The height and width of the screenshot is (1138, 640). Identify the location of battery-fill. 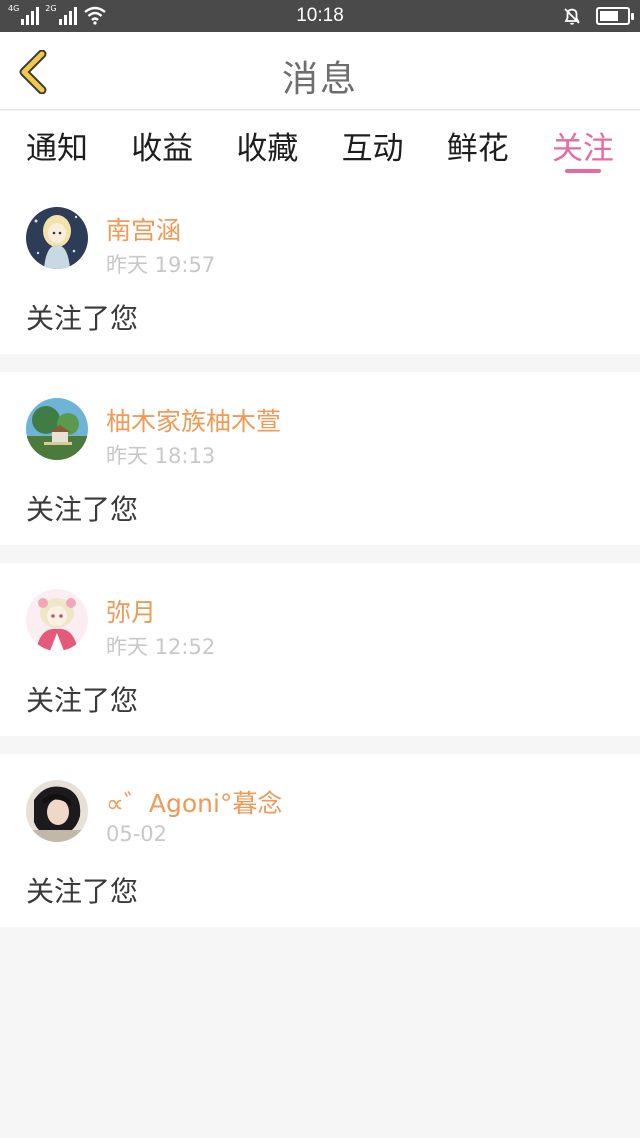
(609, 16).